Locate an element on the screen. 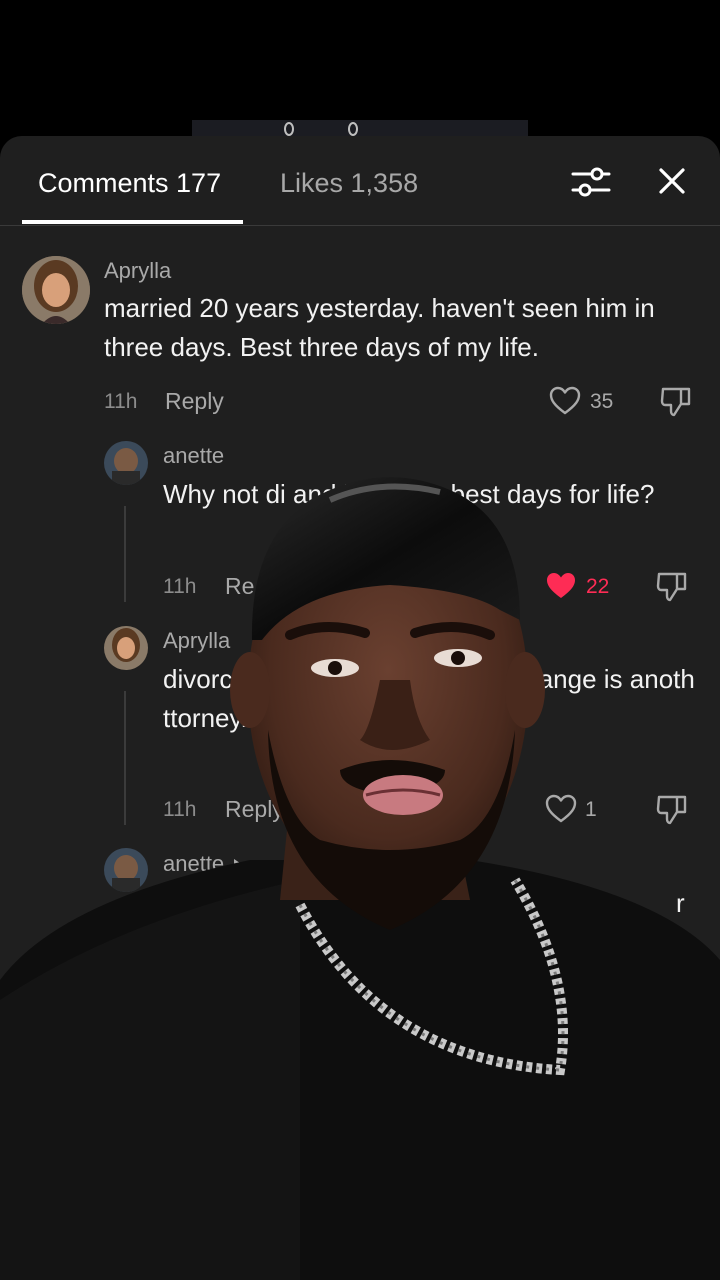  comment-text-fragment: r is located at coordinates (680, 903).